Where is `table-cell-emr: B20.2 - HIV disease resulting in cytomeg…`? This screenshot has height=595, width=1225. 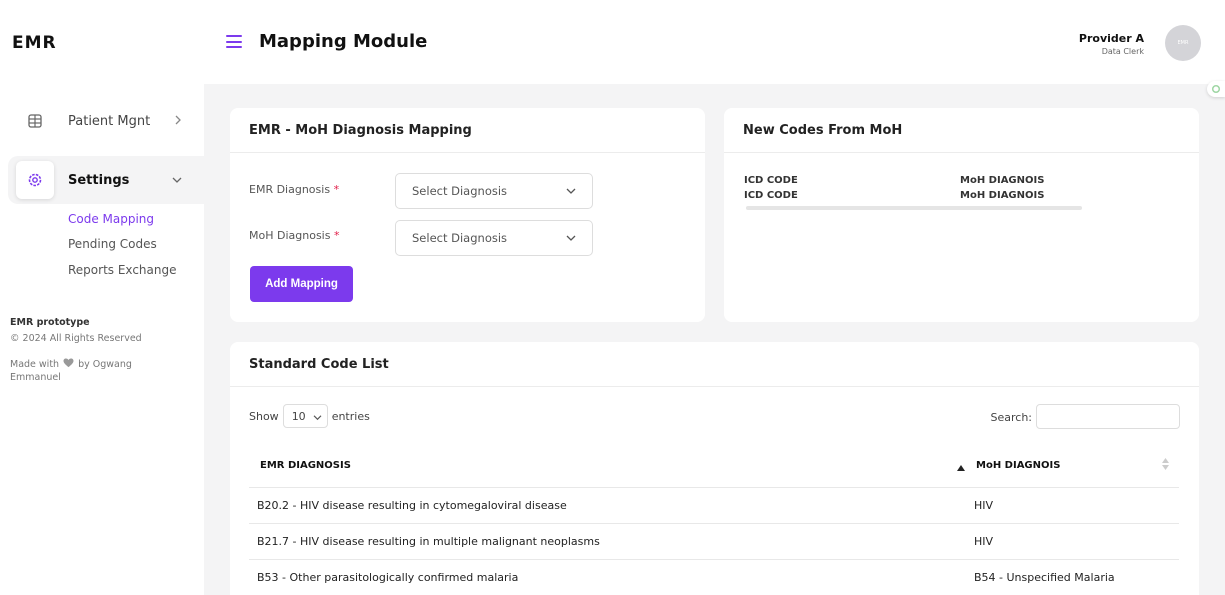
table-cell-emr: B20.2 - HIV disease resulting in cytomeg… is located at coordinates (412, 505).